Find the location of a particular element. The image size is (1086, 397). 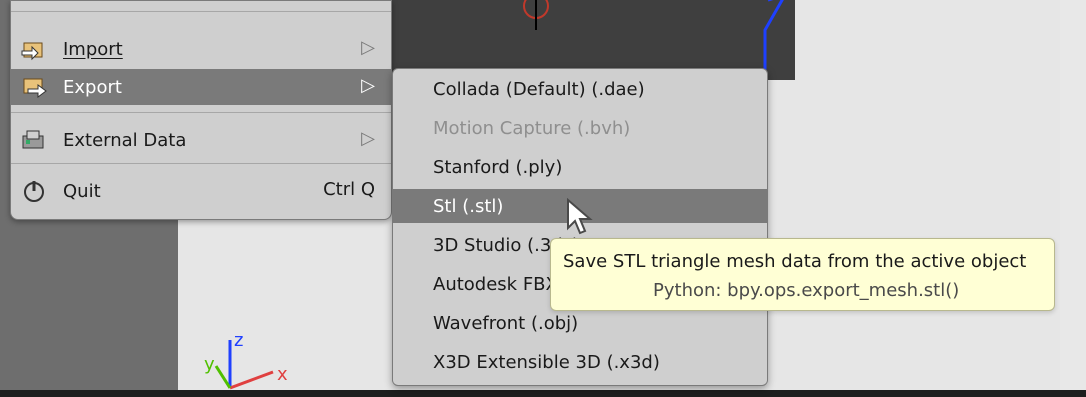

quit-shortcut: Ctrl Q is located at coordinates (349, 189).